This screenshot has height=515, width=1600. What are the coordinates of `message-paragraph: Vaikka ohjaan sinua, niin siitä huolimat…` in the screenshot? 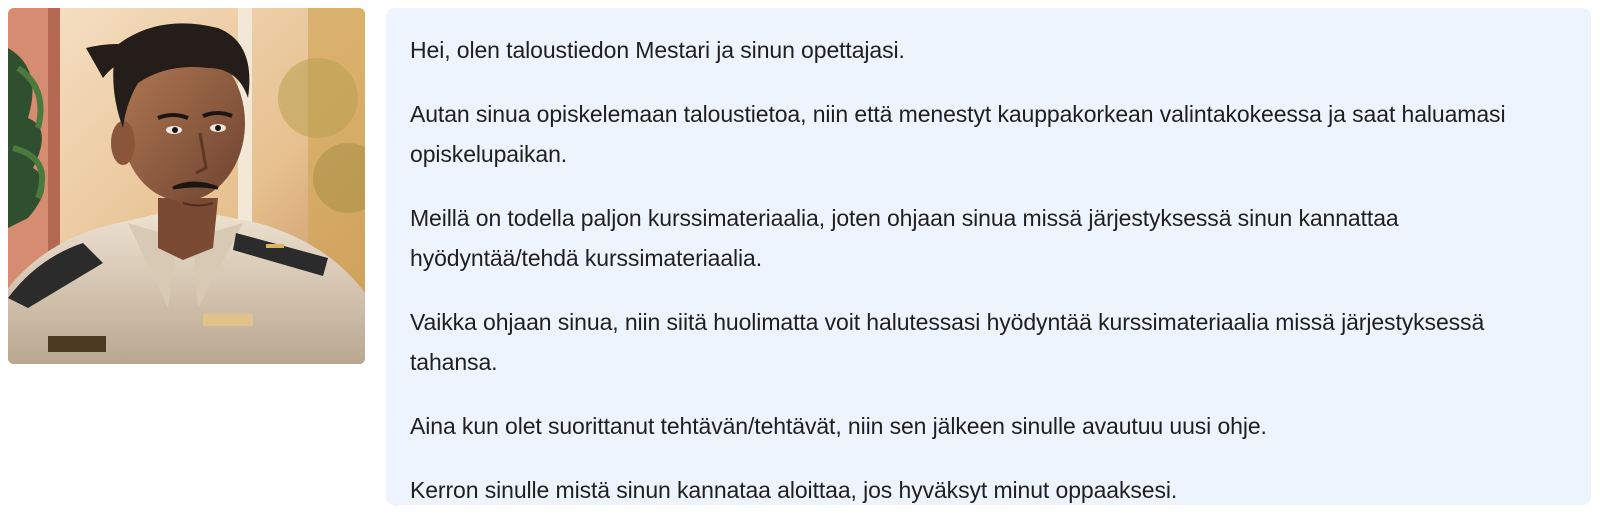 It's located at (947, 342).